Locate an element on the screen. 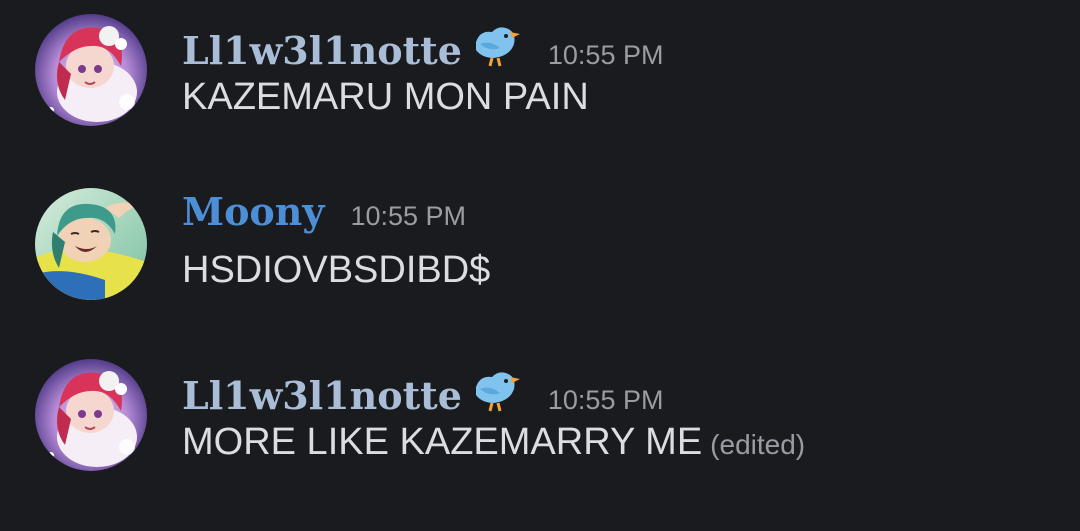  username: Moony is located at coordinates (253, 211).